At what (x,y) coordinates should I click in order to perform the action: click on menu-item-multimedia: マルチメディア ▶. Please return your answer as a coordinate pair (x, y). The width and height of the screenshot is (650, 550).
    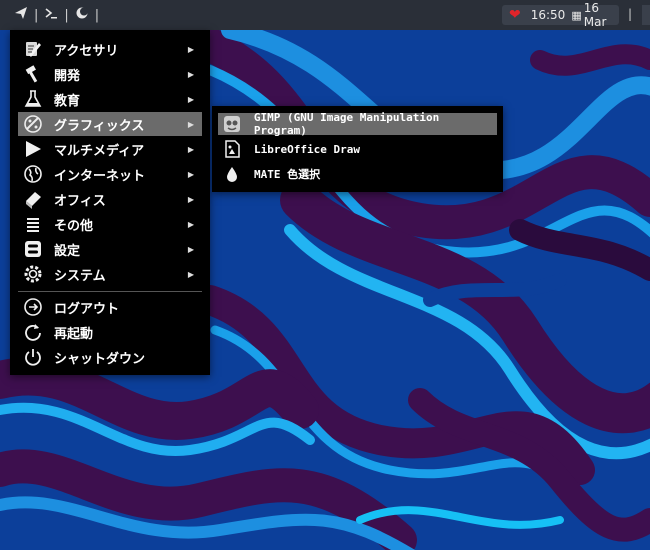
    Looking at the image, I should click on (110, 149).